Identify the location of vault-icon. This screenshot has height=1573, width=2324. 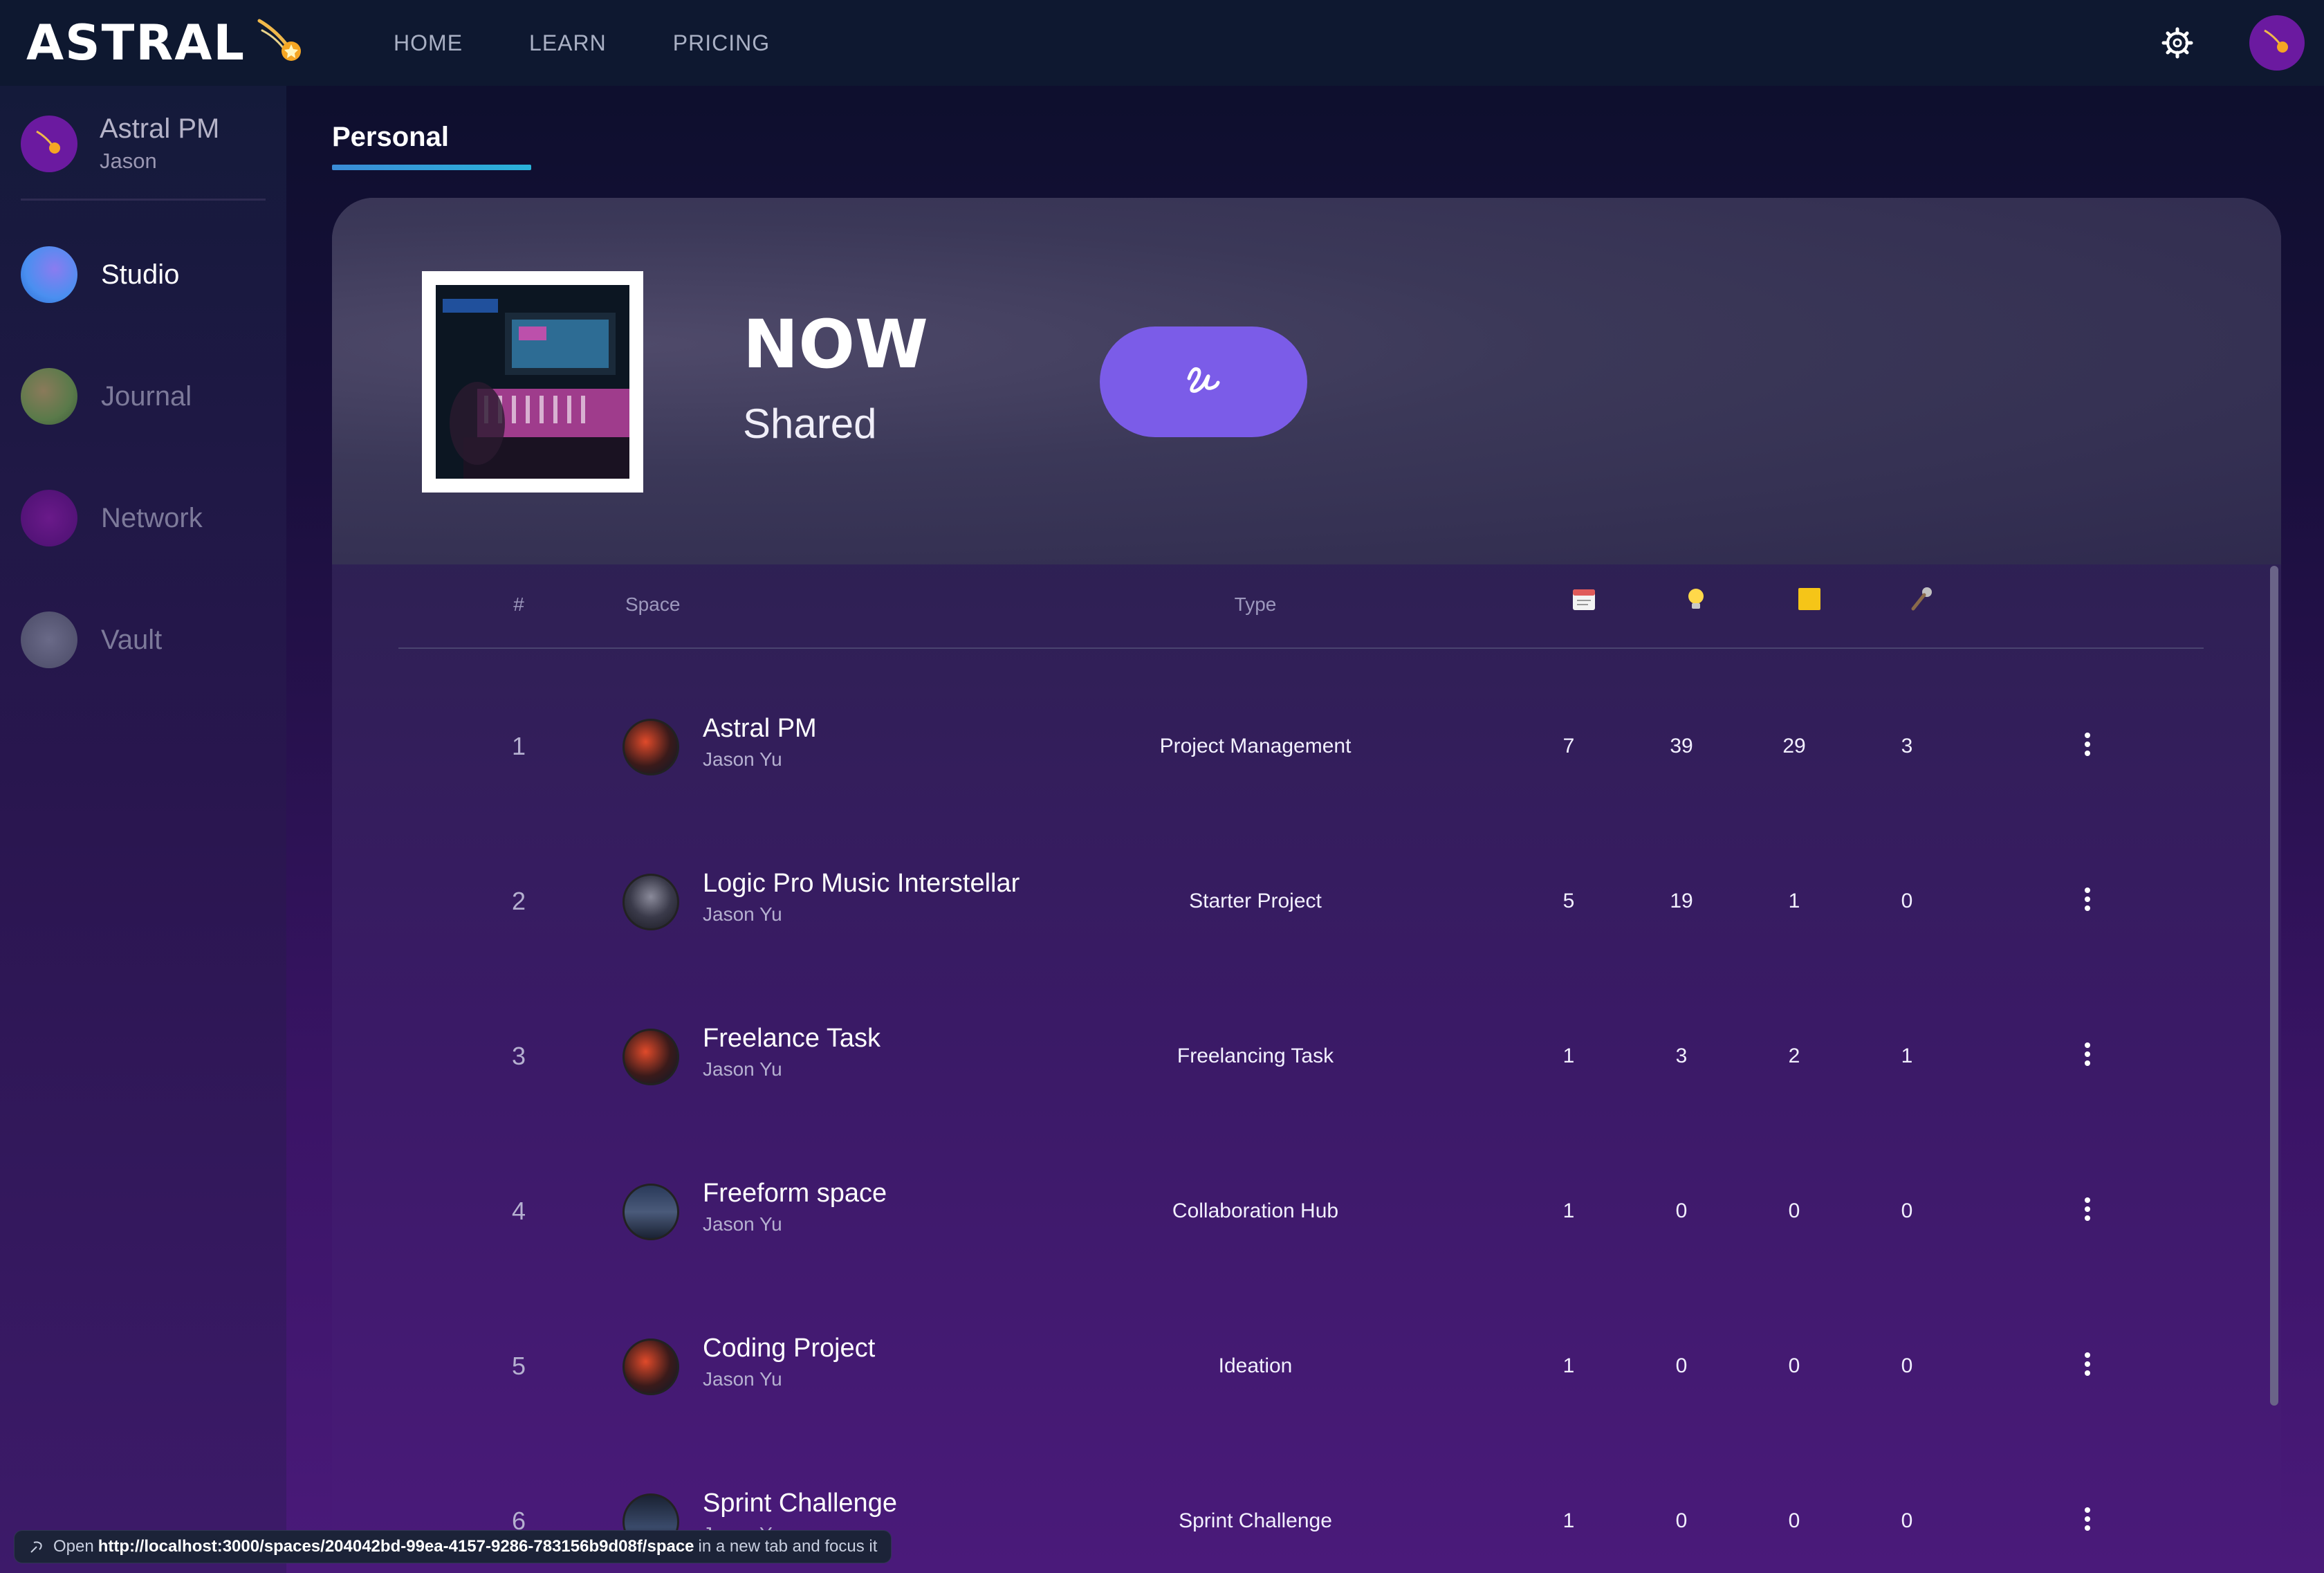
(49, 640).